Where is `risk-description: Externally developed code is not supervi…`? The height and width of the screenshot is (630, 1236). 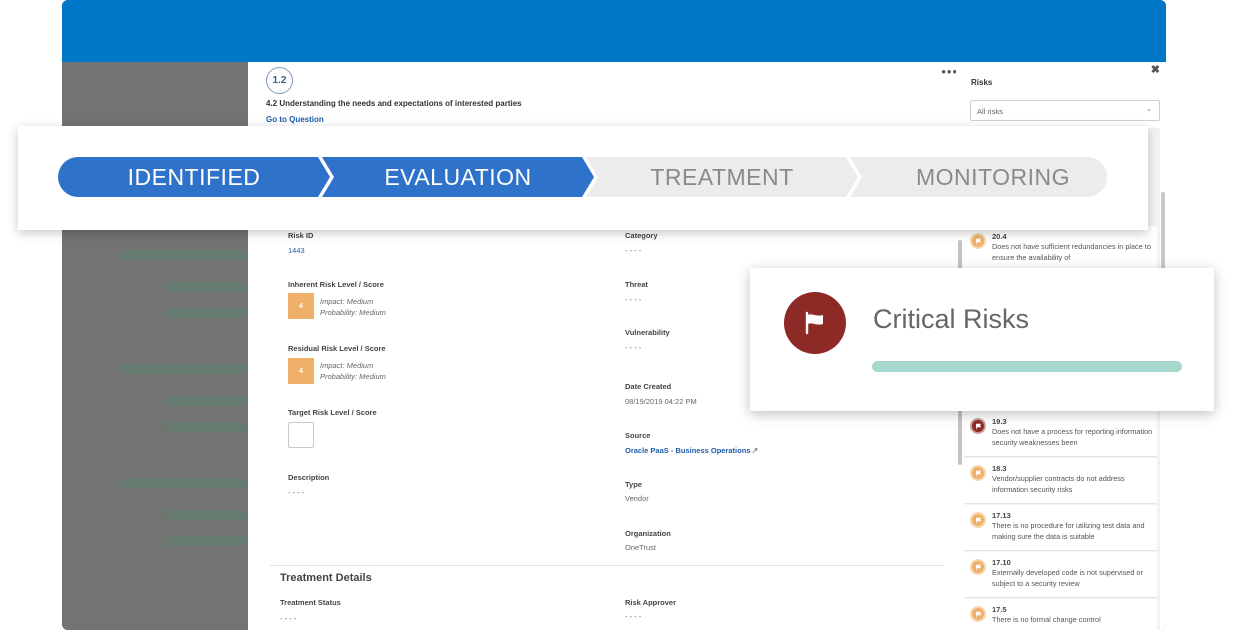 risk-description: Externally developed code is not supervi… is located at coordinates (1067, 578).